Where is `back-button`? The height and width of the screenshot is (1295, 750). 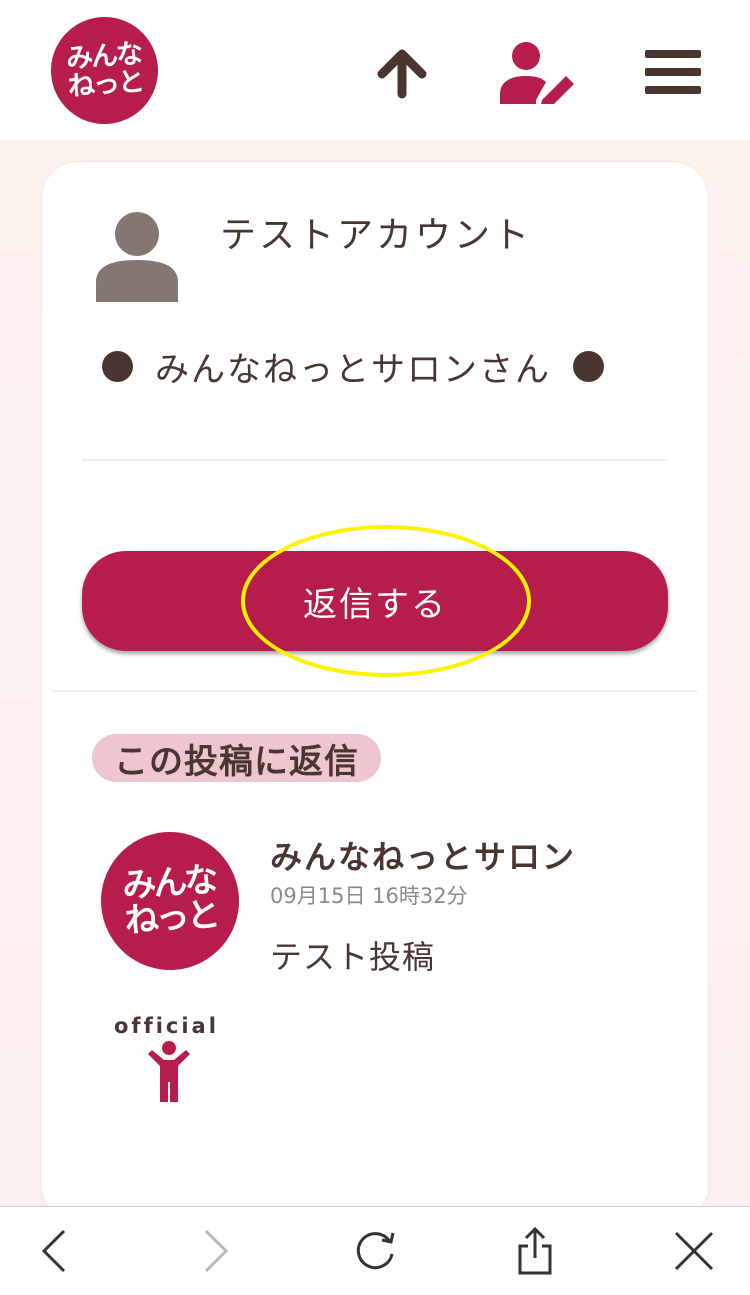 back-button is located at coordinates (56, 1251).